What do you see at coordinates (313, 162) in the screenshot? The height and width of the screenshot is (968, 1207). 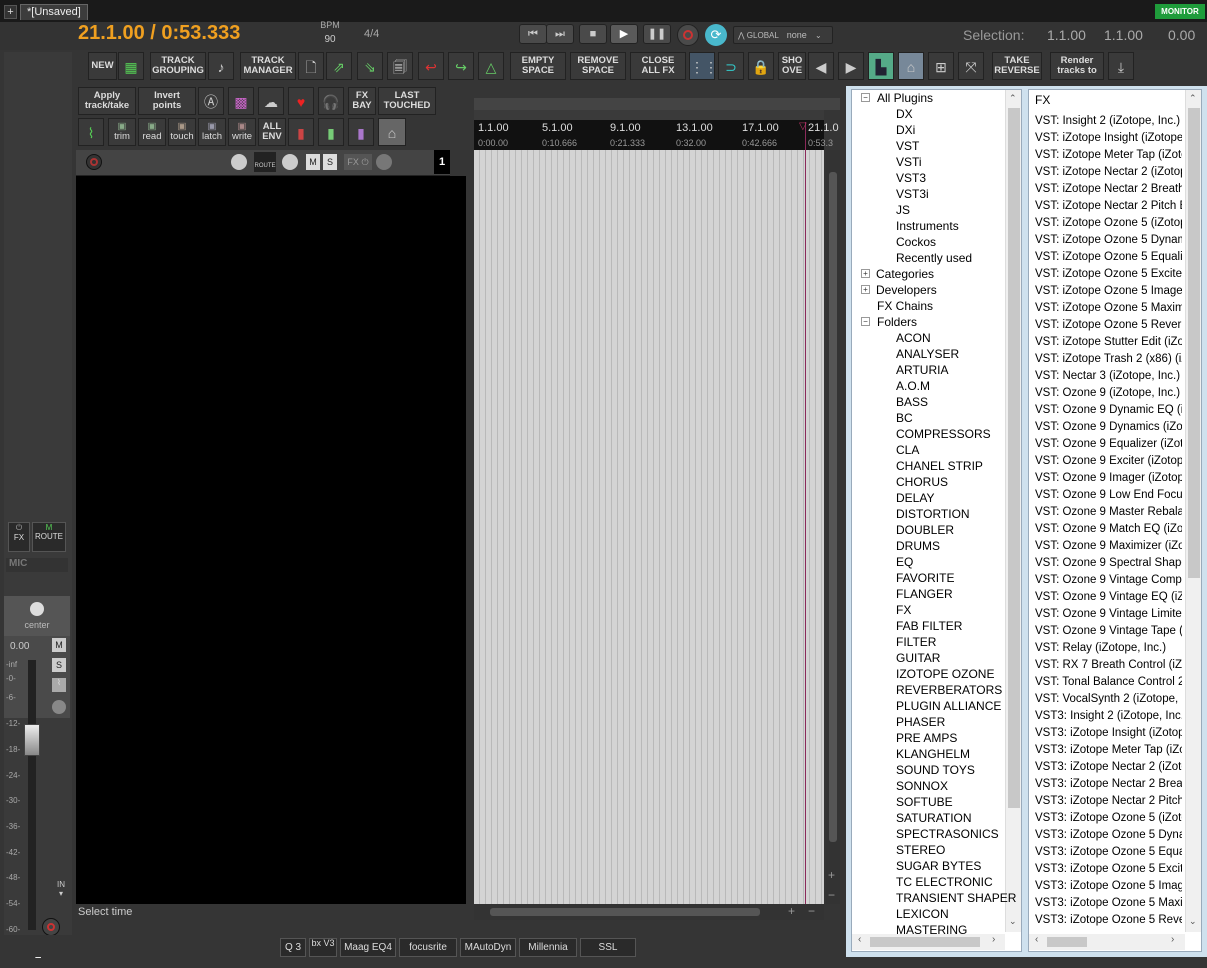 I see `track-mute-button: M` at bounding box center [313, 162].